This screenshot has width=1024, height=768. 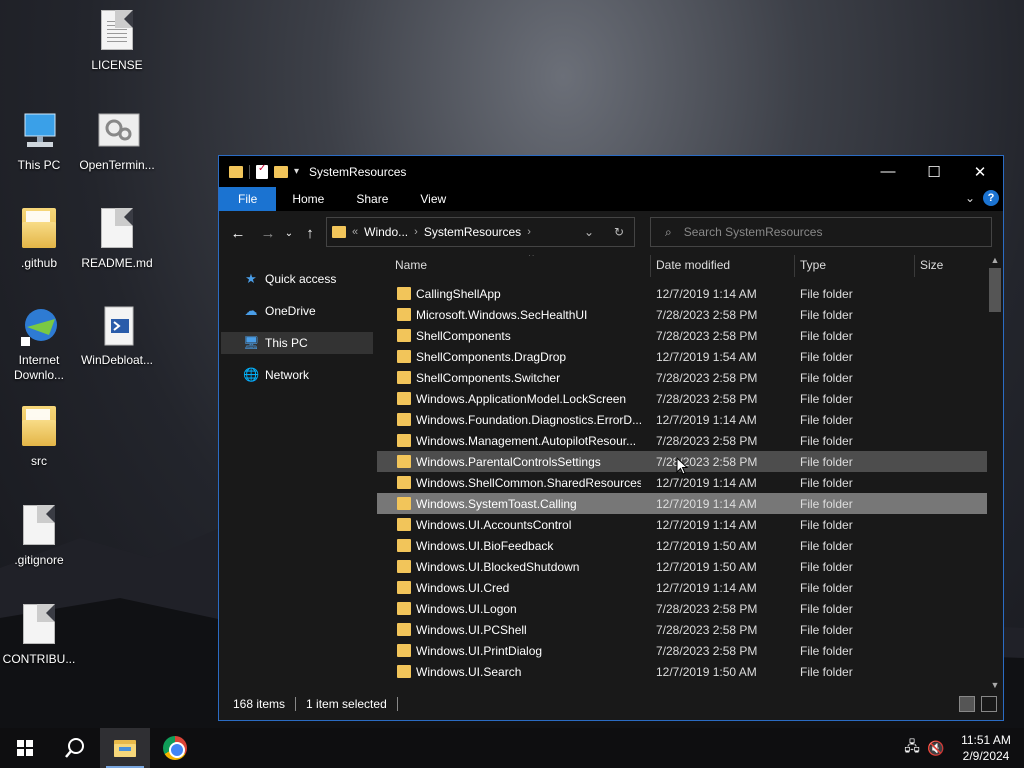 What do you see at coordinates (262, 171) in the screenshot?
I see `properties-icon` at bounding box center [262, 171].